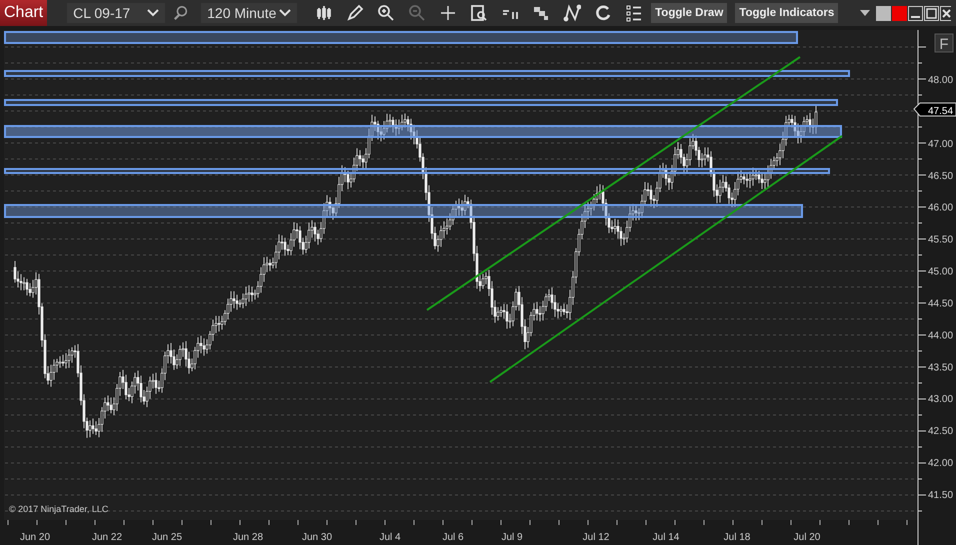  I want to click on price-label: 46.50, so click(941, 176).